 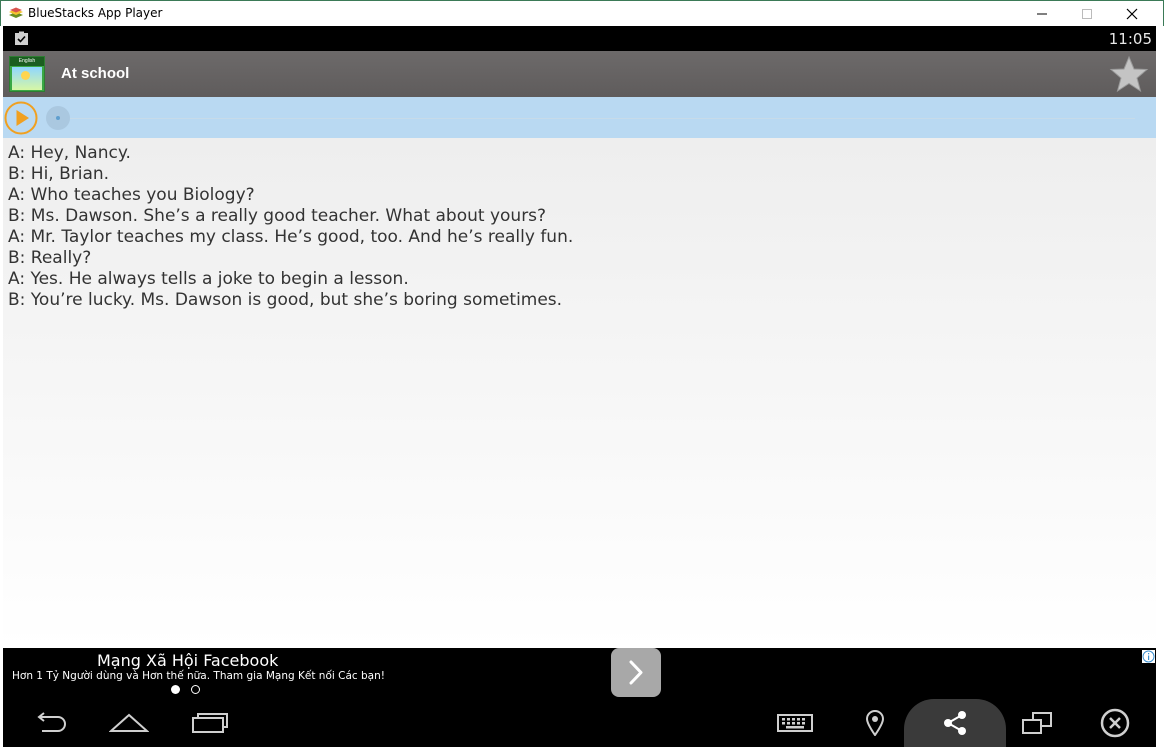 I want to click on window-titlebar: BlueStacks App Player, so click(x=582, y=13).